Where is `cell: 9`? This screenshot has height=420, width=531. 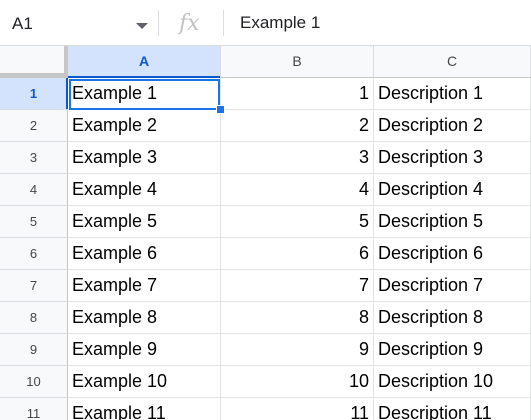
cell: 9 is located at coordinates (297, 350).